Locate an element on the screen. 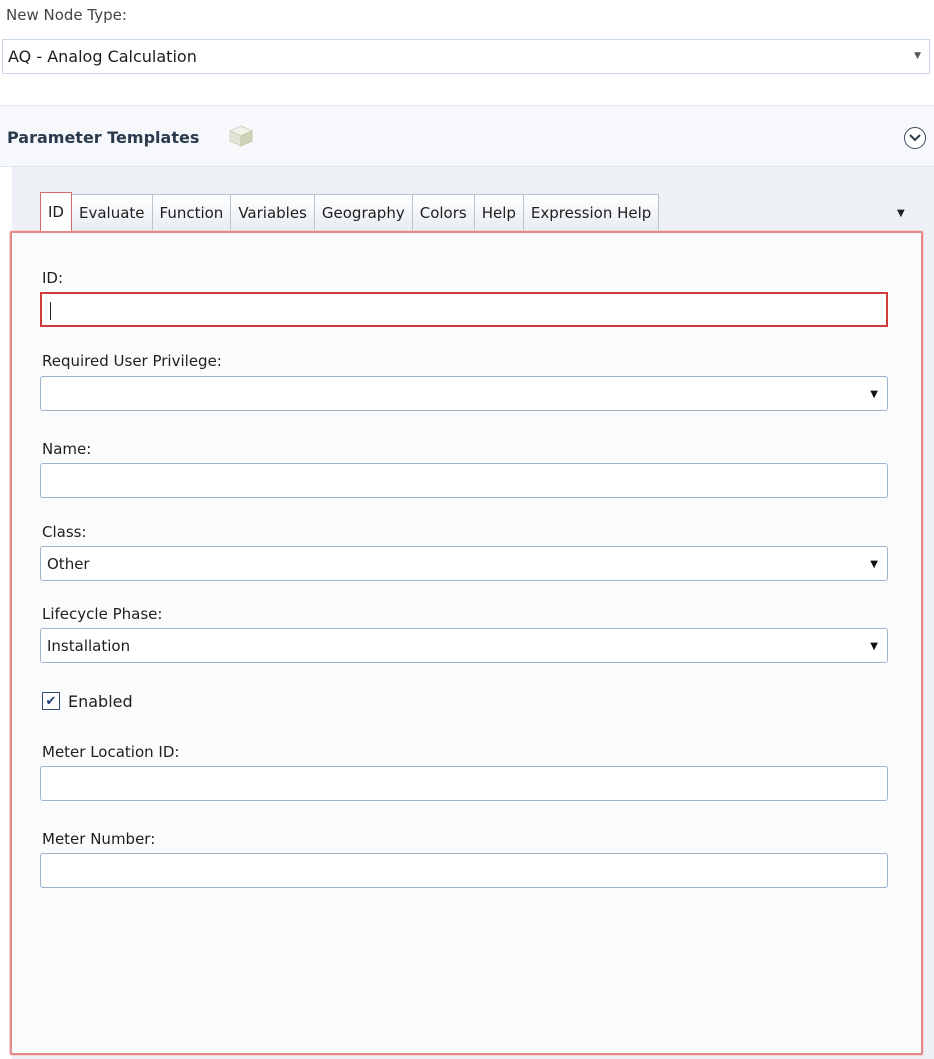  cube-icon is located at coordinates (241, 136).